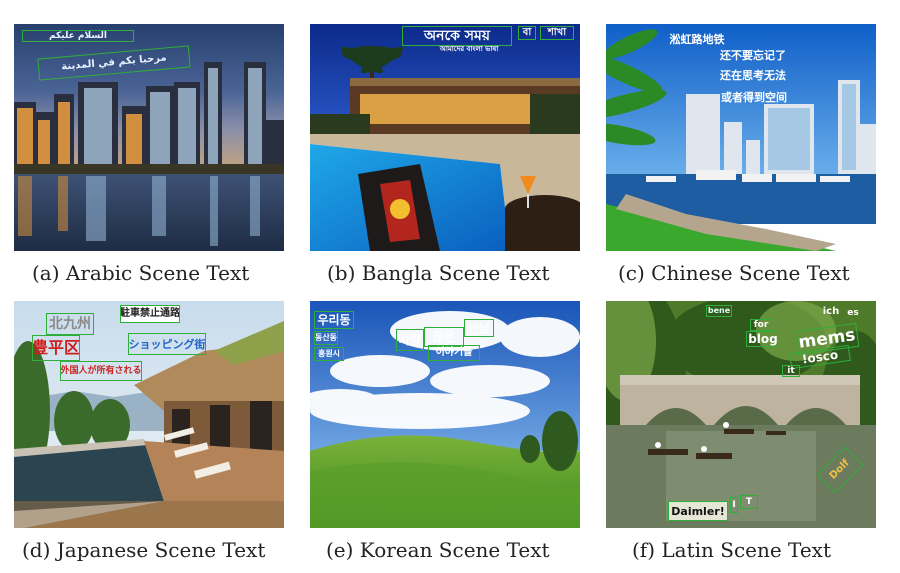  What do you see at coordinates (144, 550) in the screenshot?
I see `caption-japanese: (d) Japanese Scene Text` at bounding box center [144, 550].